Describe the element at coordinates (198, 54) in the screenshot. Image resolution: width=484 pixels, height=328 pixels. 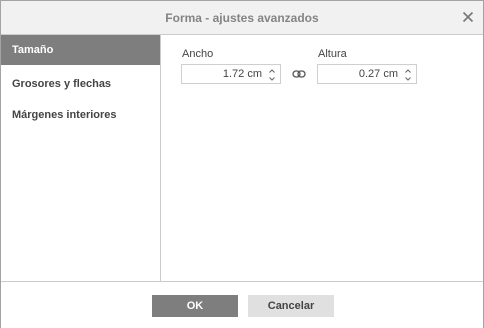
I see `width-label: Ancho` at that location.